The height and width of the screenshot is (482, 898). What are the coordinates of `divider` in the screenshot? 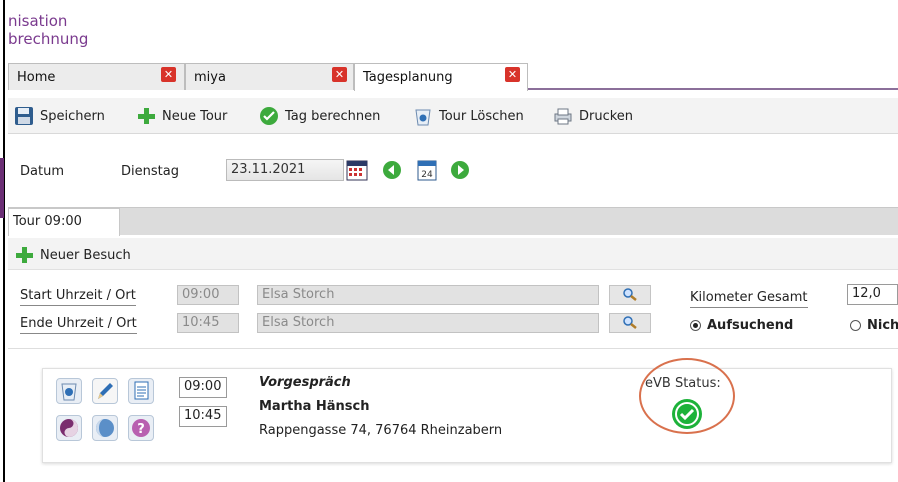 It's located at (453, 348).